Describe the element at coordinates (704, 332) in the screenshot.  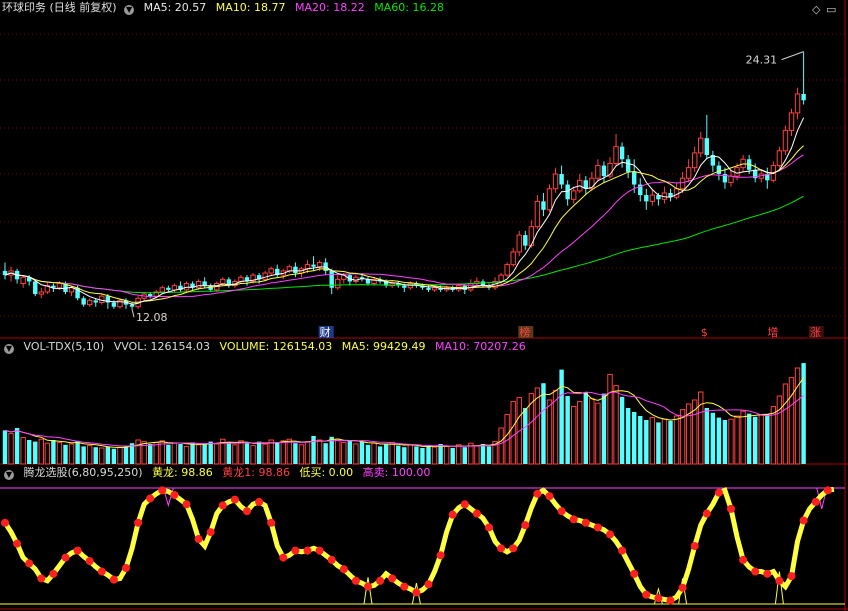
I see `event-marker: $` at that location.